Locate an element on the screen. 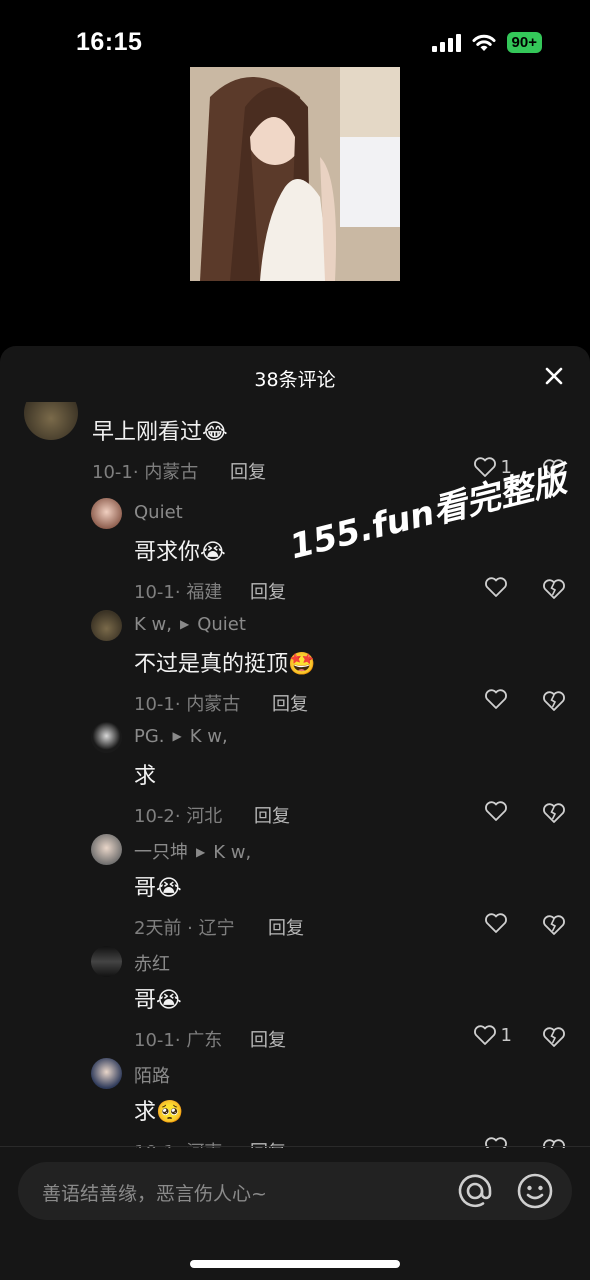  comment-username: 陌路 is located at coordinates (152, 1075).